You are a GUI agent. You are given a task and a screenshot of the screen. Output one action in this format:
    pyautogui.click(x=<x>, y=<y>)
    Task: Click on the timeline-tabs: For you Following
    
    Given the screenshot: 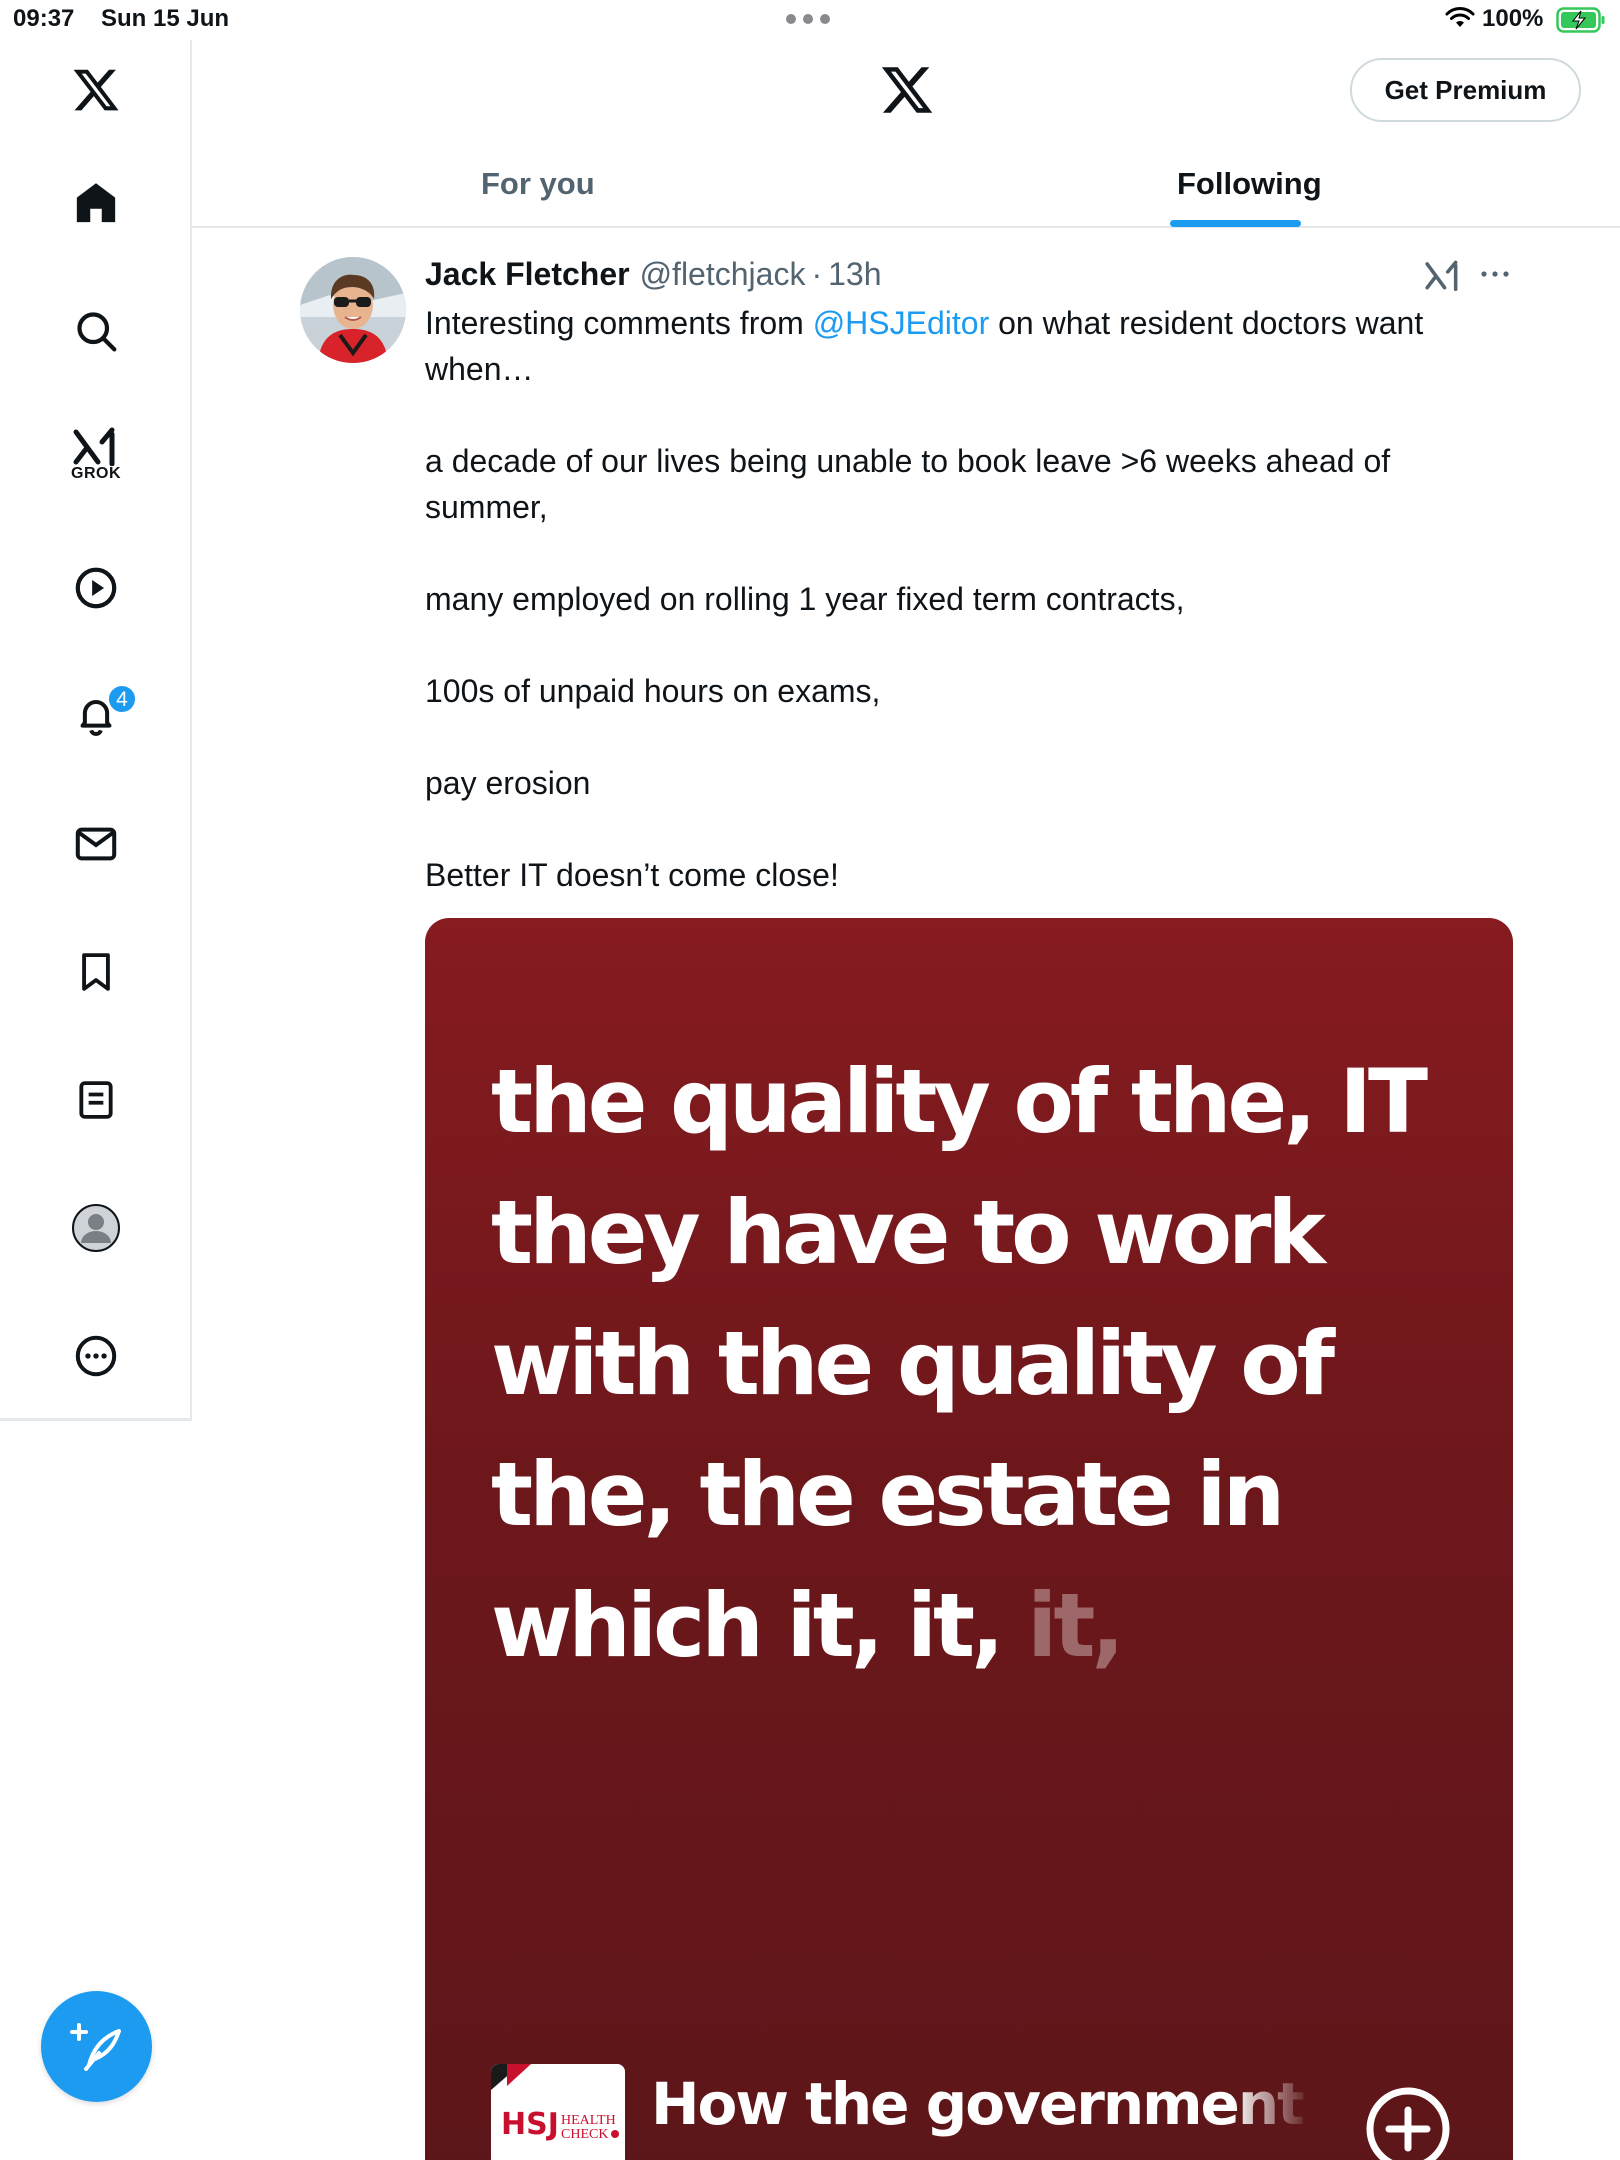 What is the action you would take?
    pyautogui.click(x=906, y=184)
    